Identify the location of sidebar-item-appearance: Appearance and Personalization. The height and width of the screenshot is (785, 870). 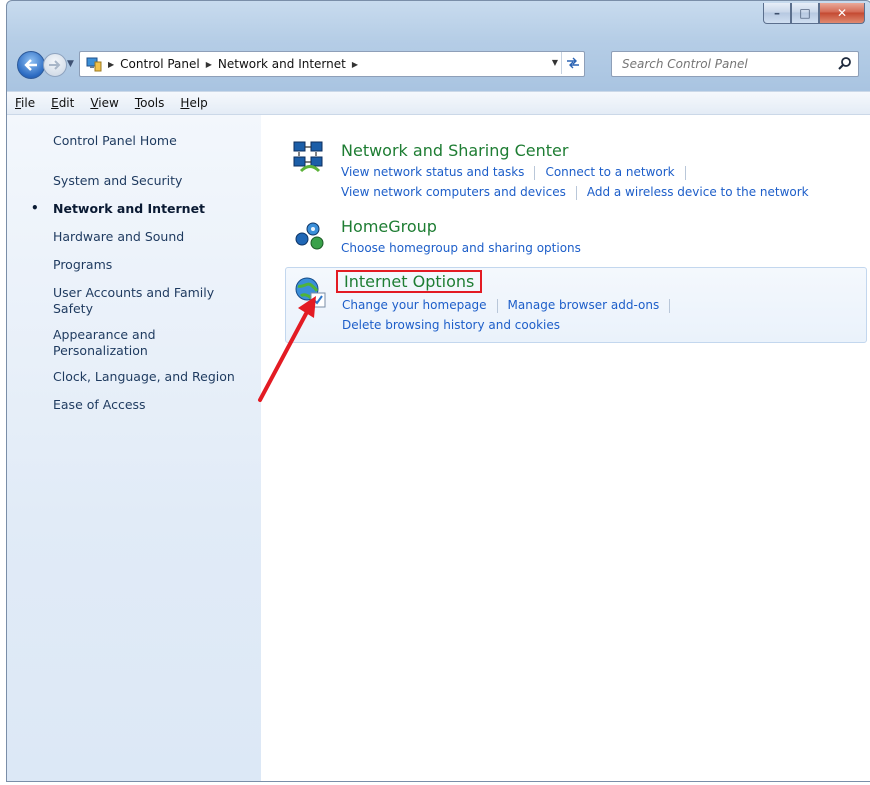
(123, 343).